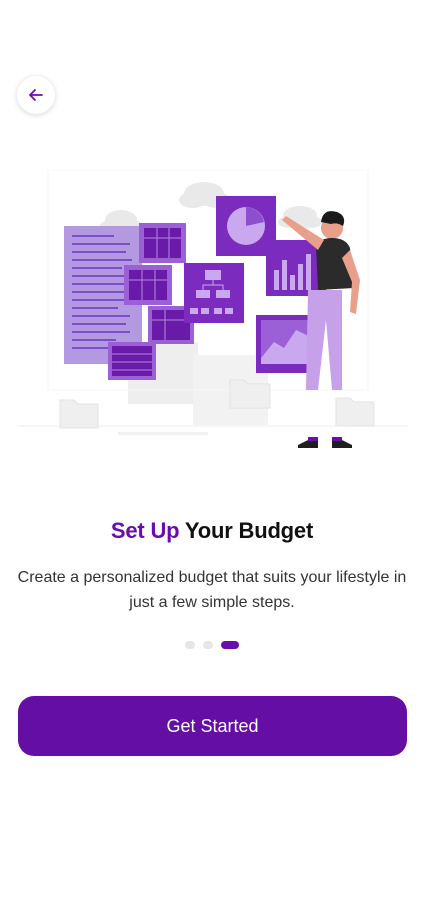 The image size is (424, 920). I want to click on page-dot-active, so click(230, 645).